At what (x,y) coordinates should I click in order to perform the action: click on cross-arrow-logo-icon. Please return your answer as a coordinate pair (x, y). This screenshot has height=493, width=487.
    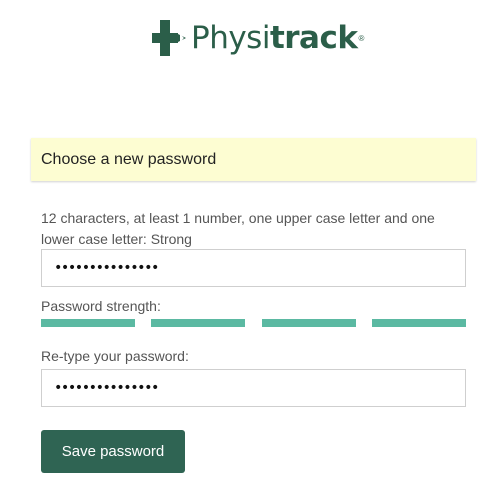
    Looking at the image, I should click on (169, 38).